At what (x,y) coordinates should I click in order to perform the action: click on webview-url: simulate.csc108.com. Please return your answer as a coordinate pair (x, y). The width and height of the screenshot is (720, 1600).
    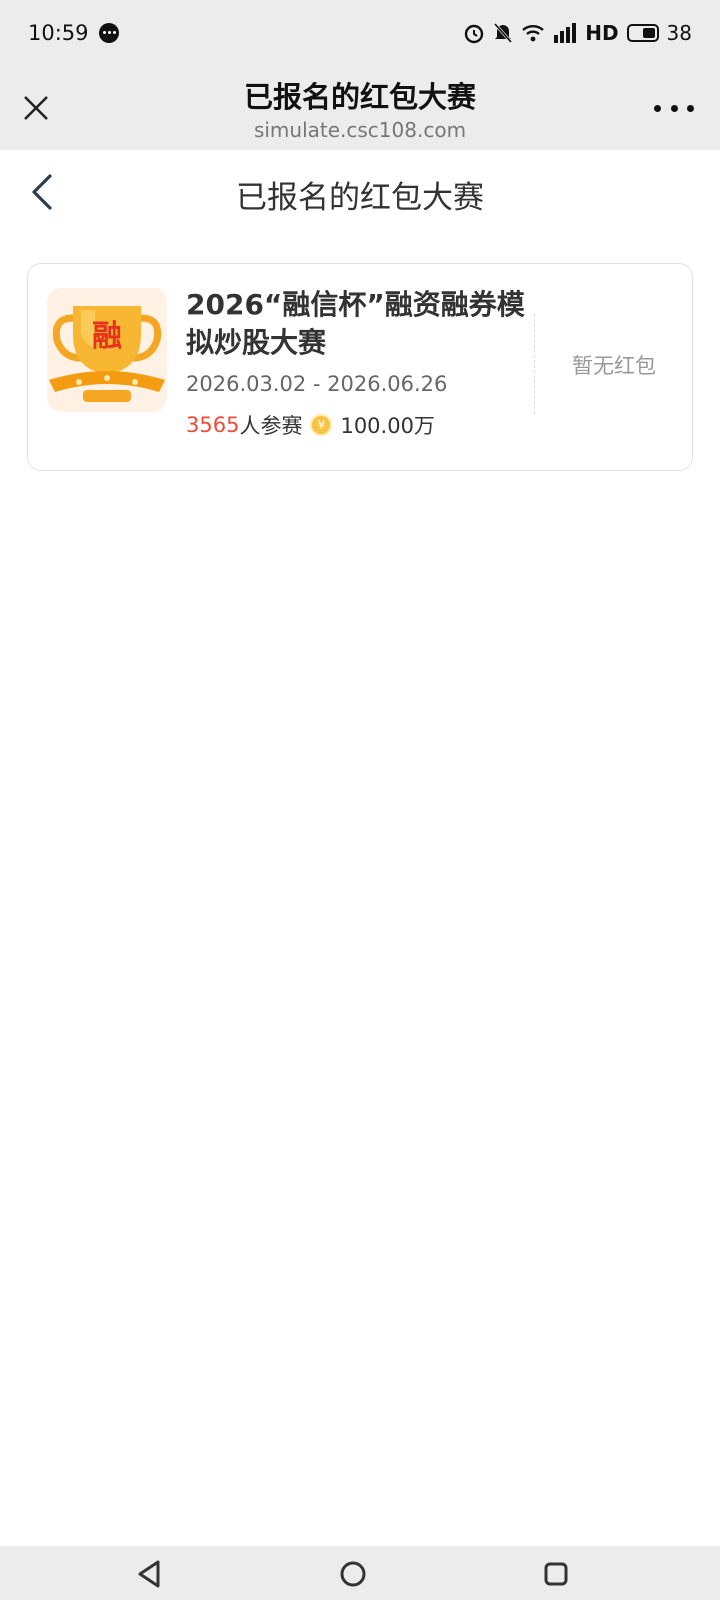
    Looking at the image, I should click on (360, 130).